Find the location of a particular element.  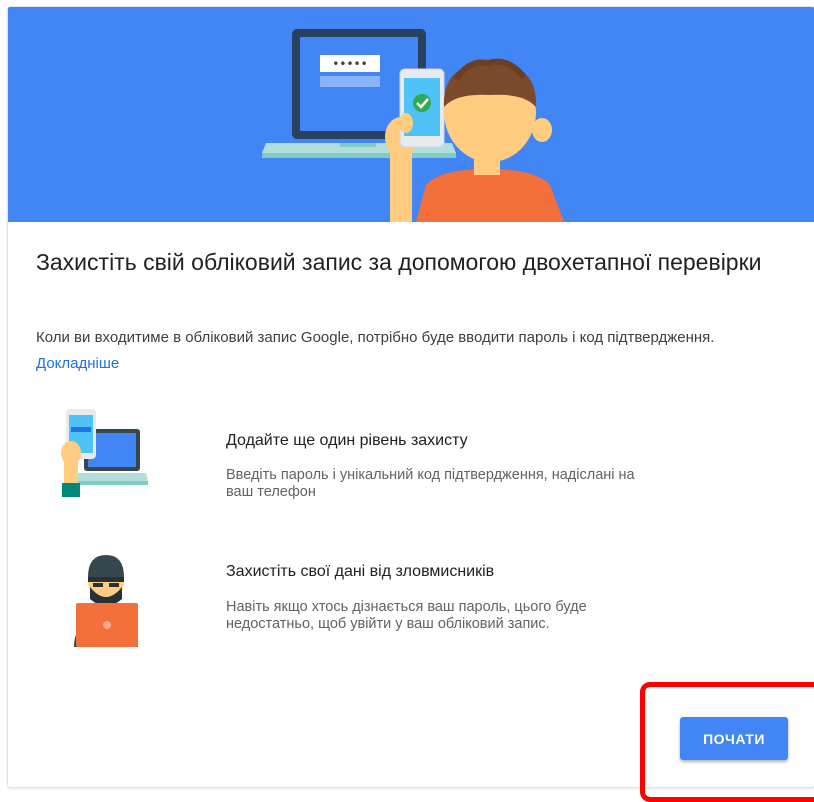

person-laptop-phone-illustration: ••••• is located at coordinates (413, 125).